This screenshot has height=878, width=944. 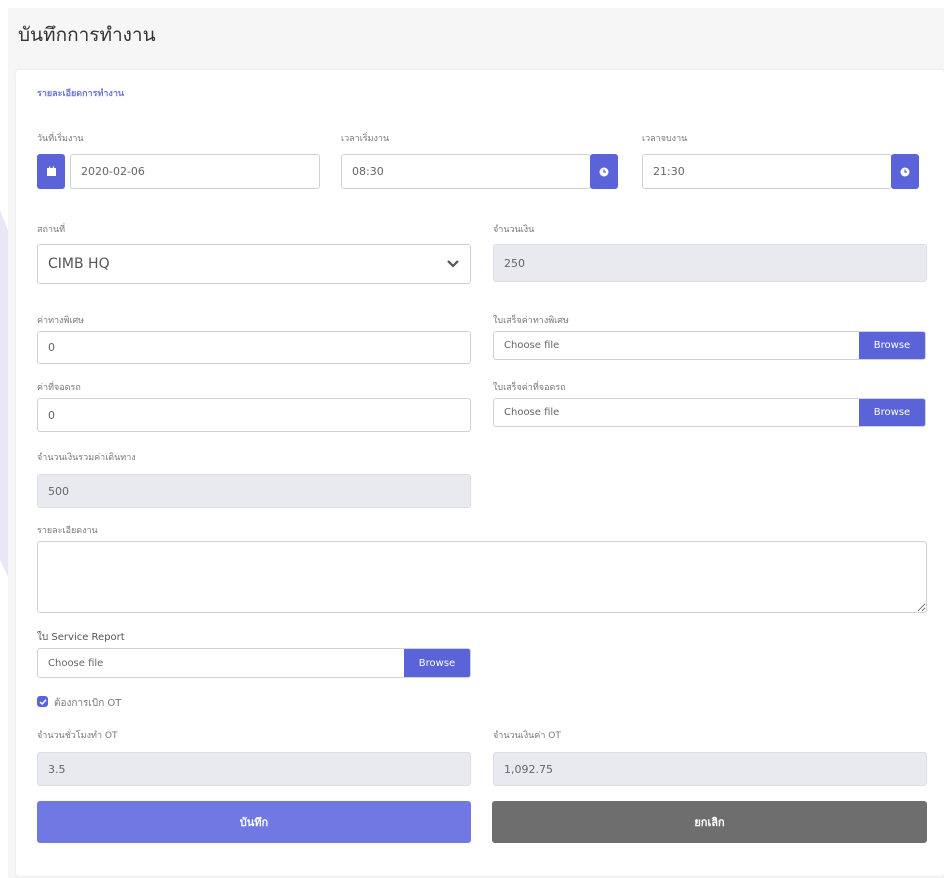 I want to click on start-time-input: 08:30, so click(x=466, y=171).